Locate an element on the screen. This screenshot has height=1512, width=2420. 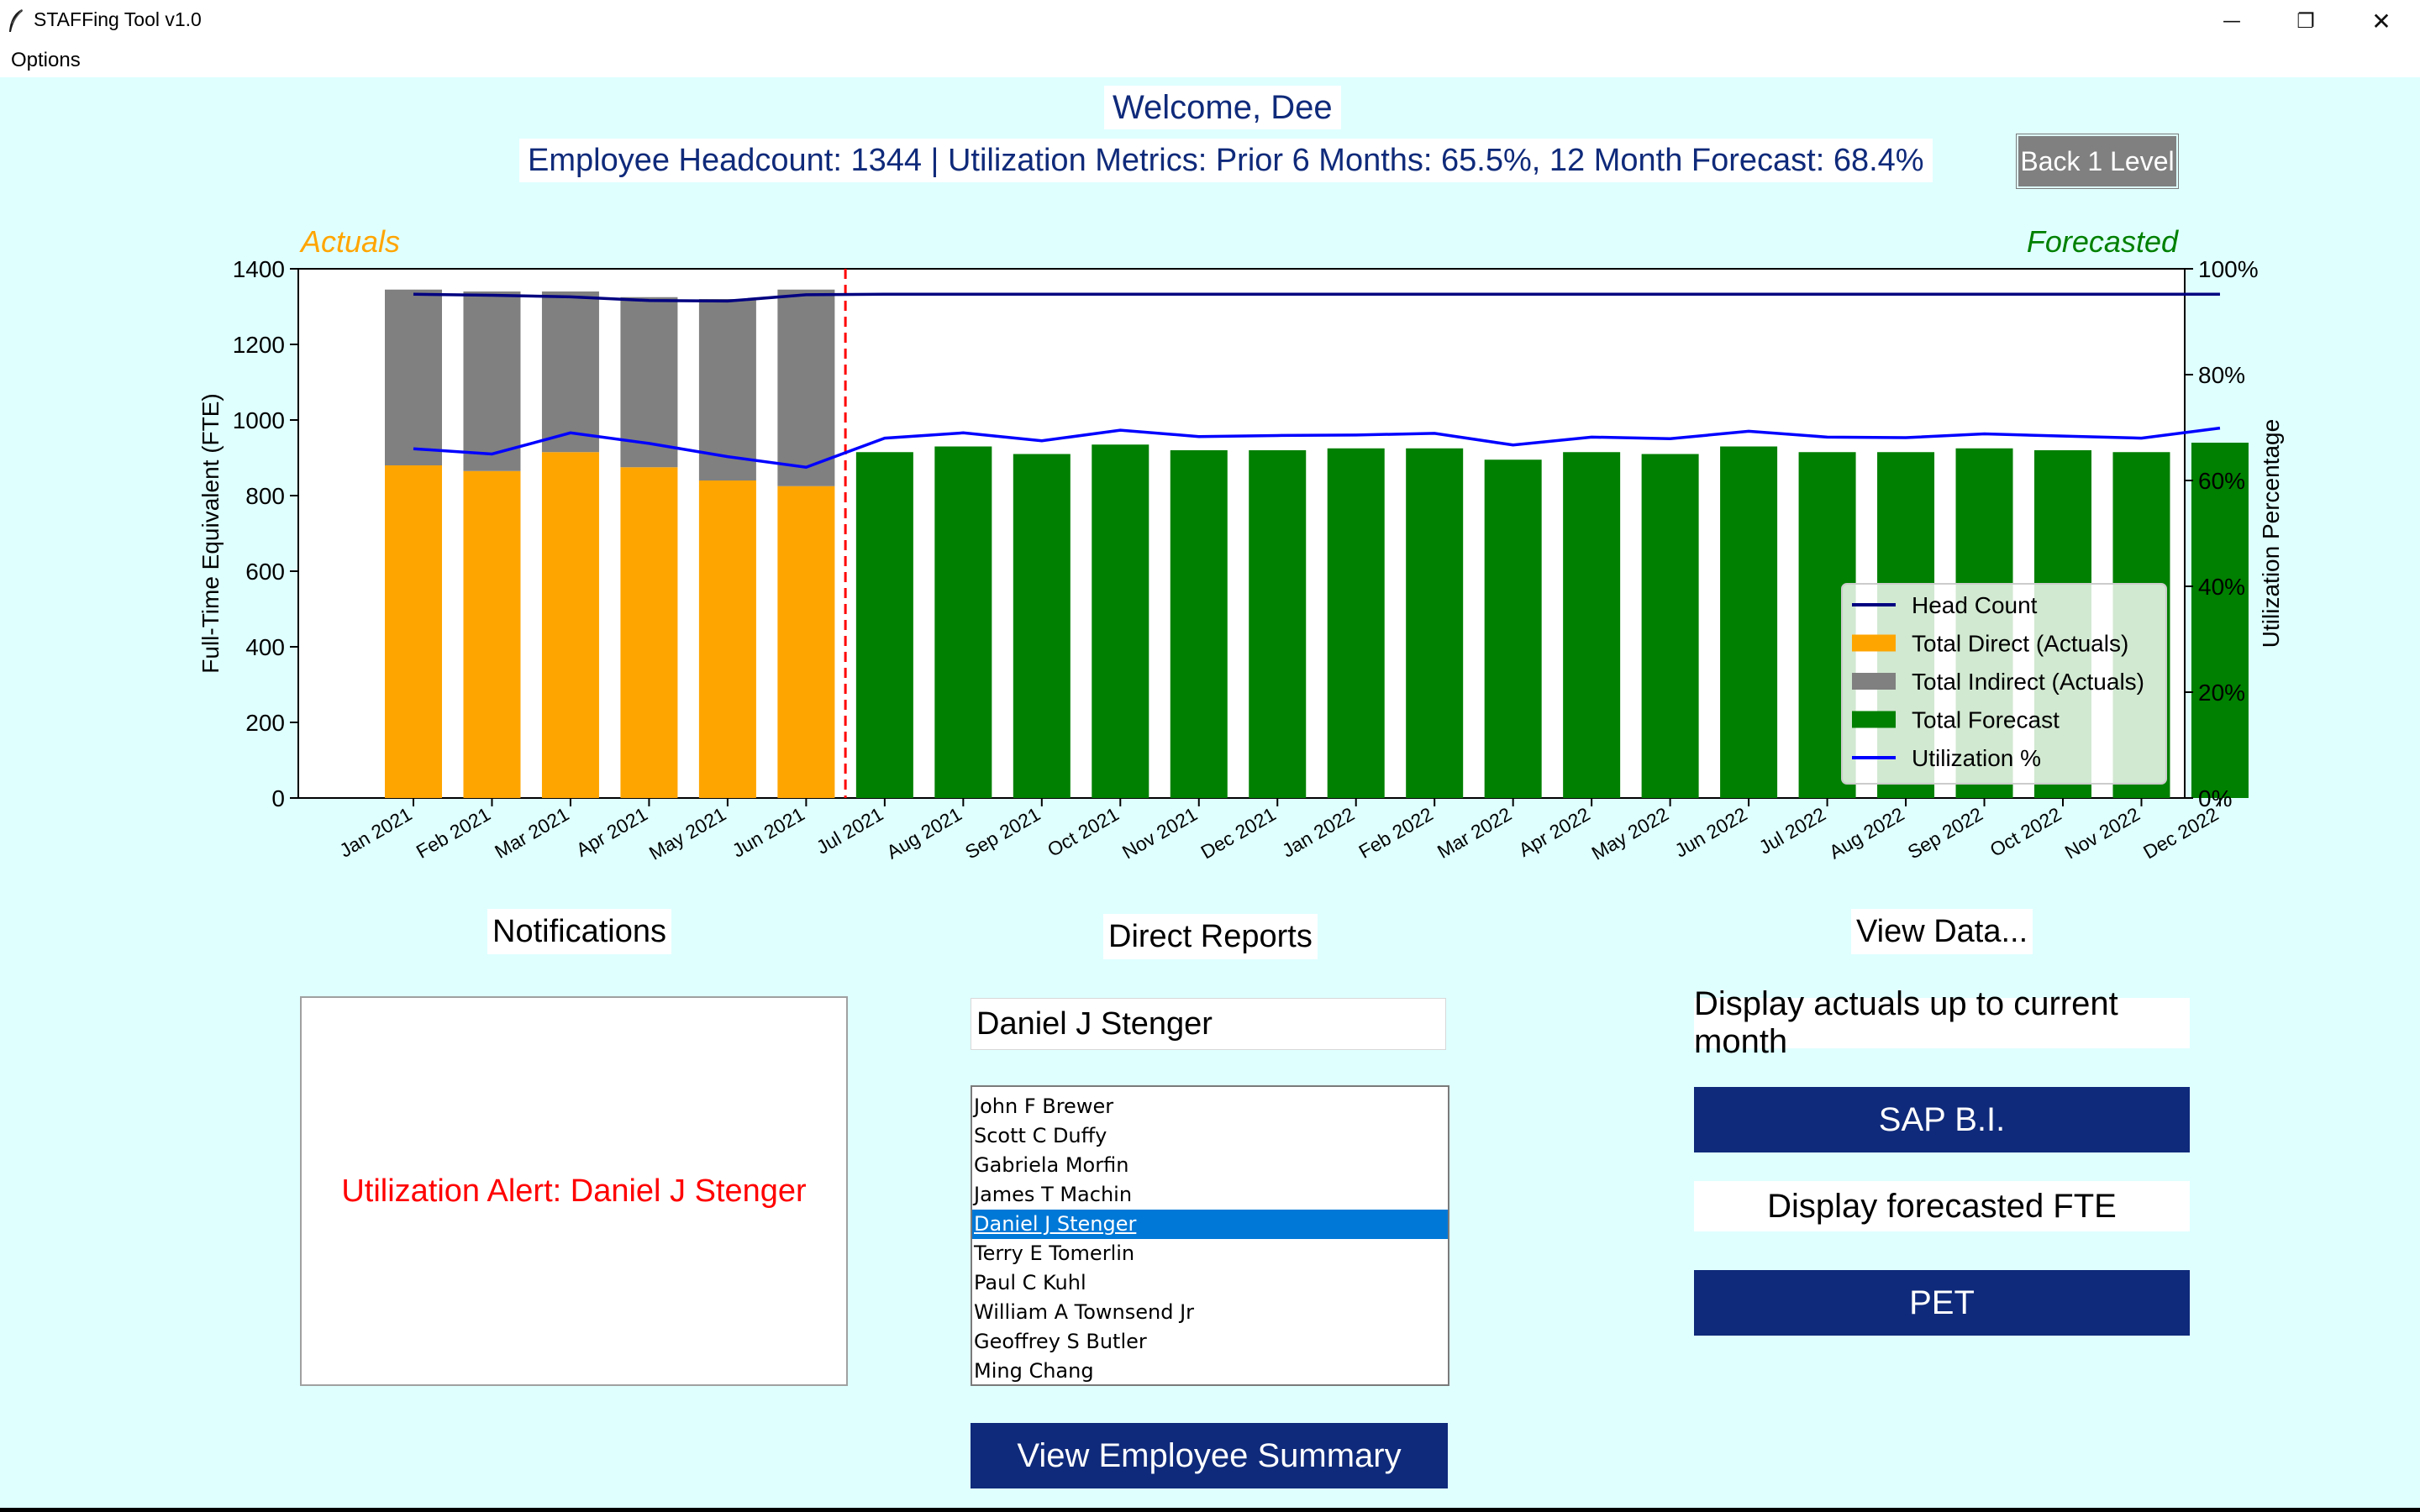
legend-utilization-label: Utilization % is located at coordinates (1977, 758).